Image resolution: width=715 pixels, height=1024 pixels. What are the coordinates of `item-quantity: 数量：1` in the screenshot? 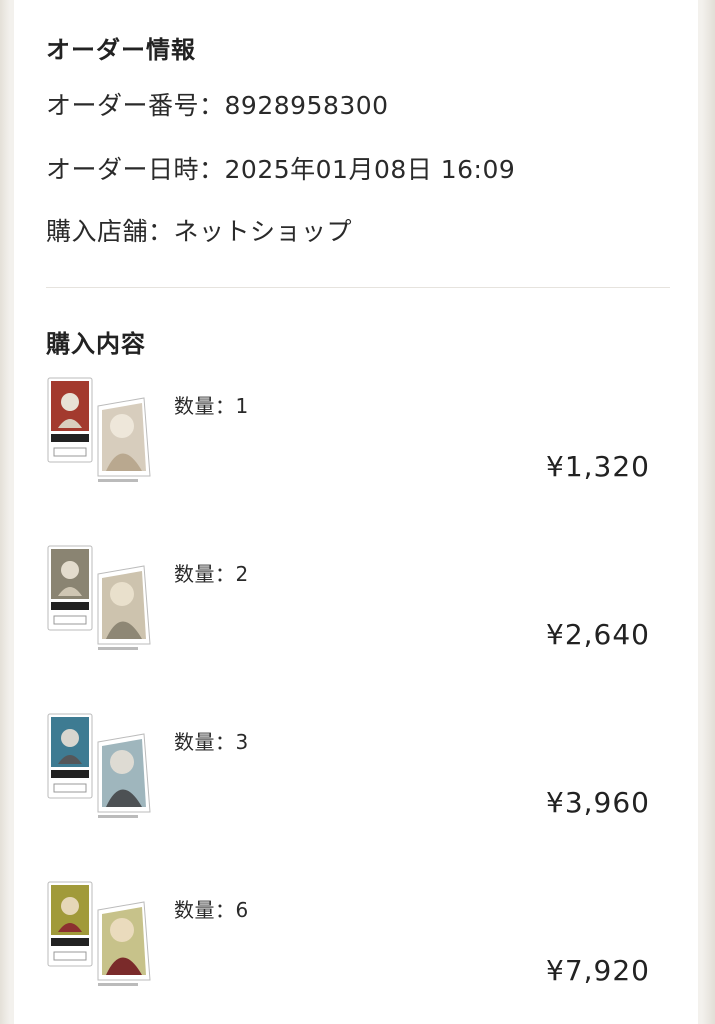 It's located at (211, 406).